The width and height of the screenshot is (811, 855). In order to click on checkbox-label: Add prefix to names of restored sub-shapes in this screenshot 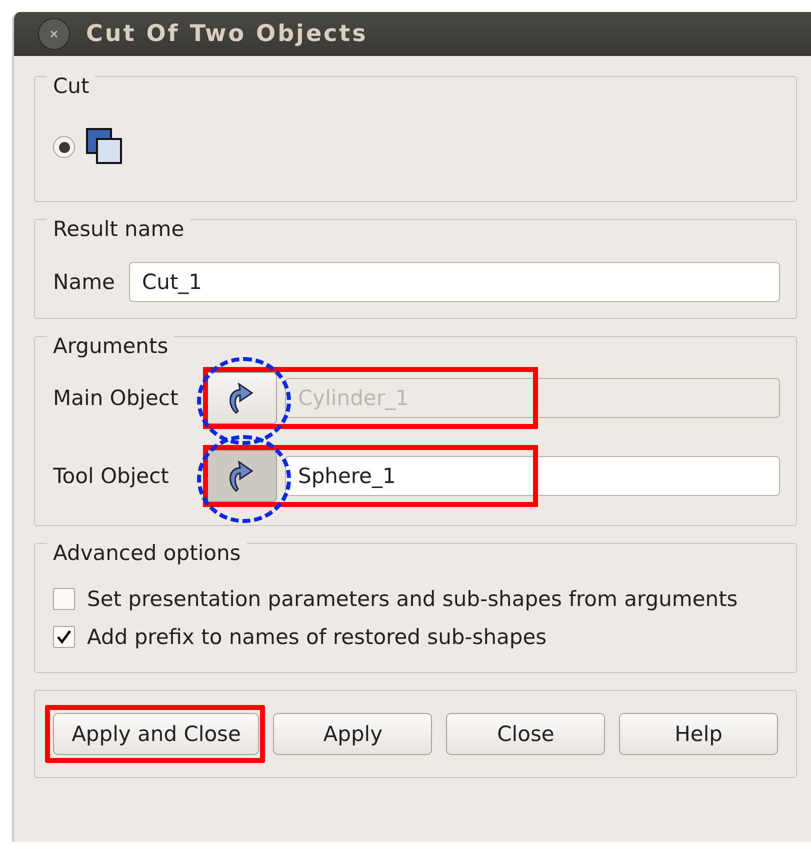, I will do `click(317, 637)`.